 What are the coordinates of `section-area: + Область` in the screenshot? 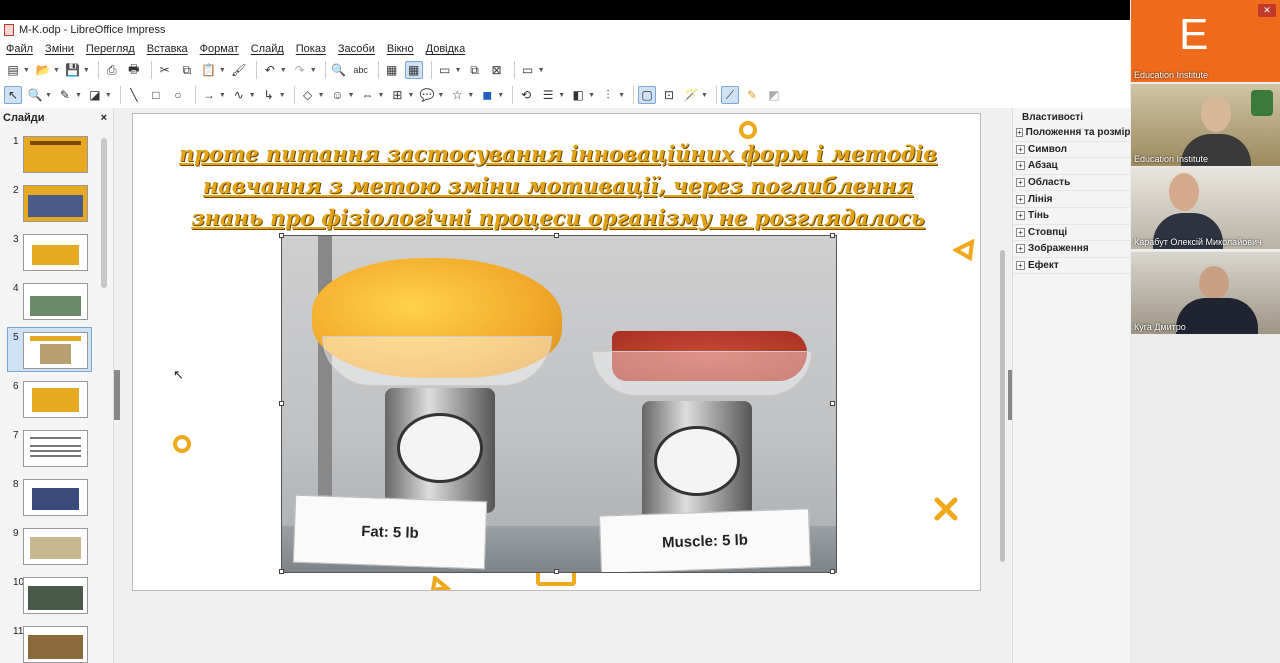 It's located at (1071, 183).